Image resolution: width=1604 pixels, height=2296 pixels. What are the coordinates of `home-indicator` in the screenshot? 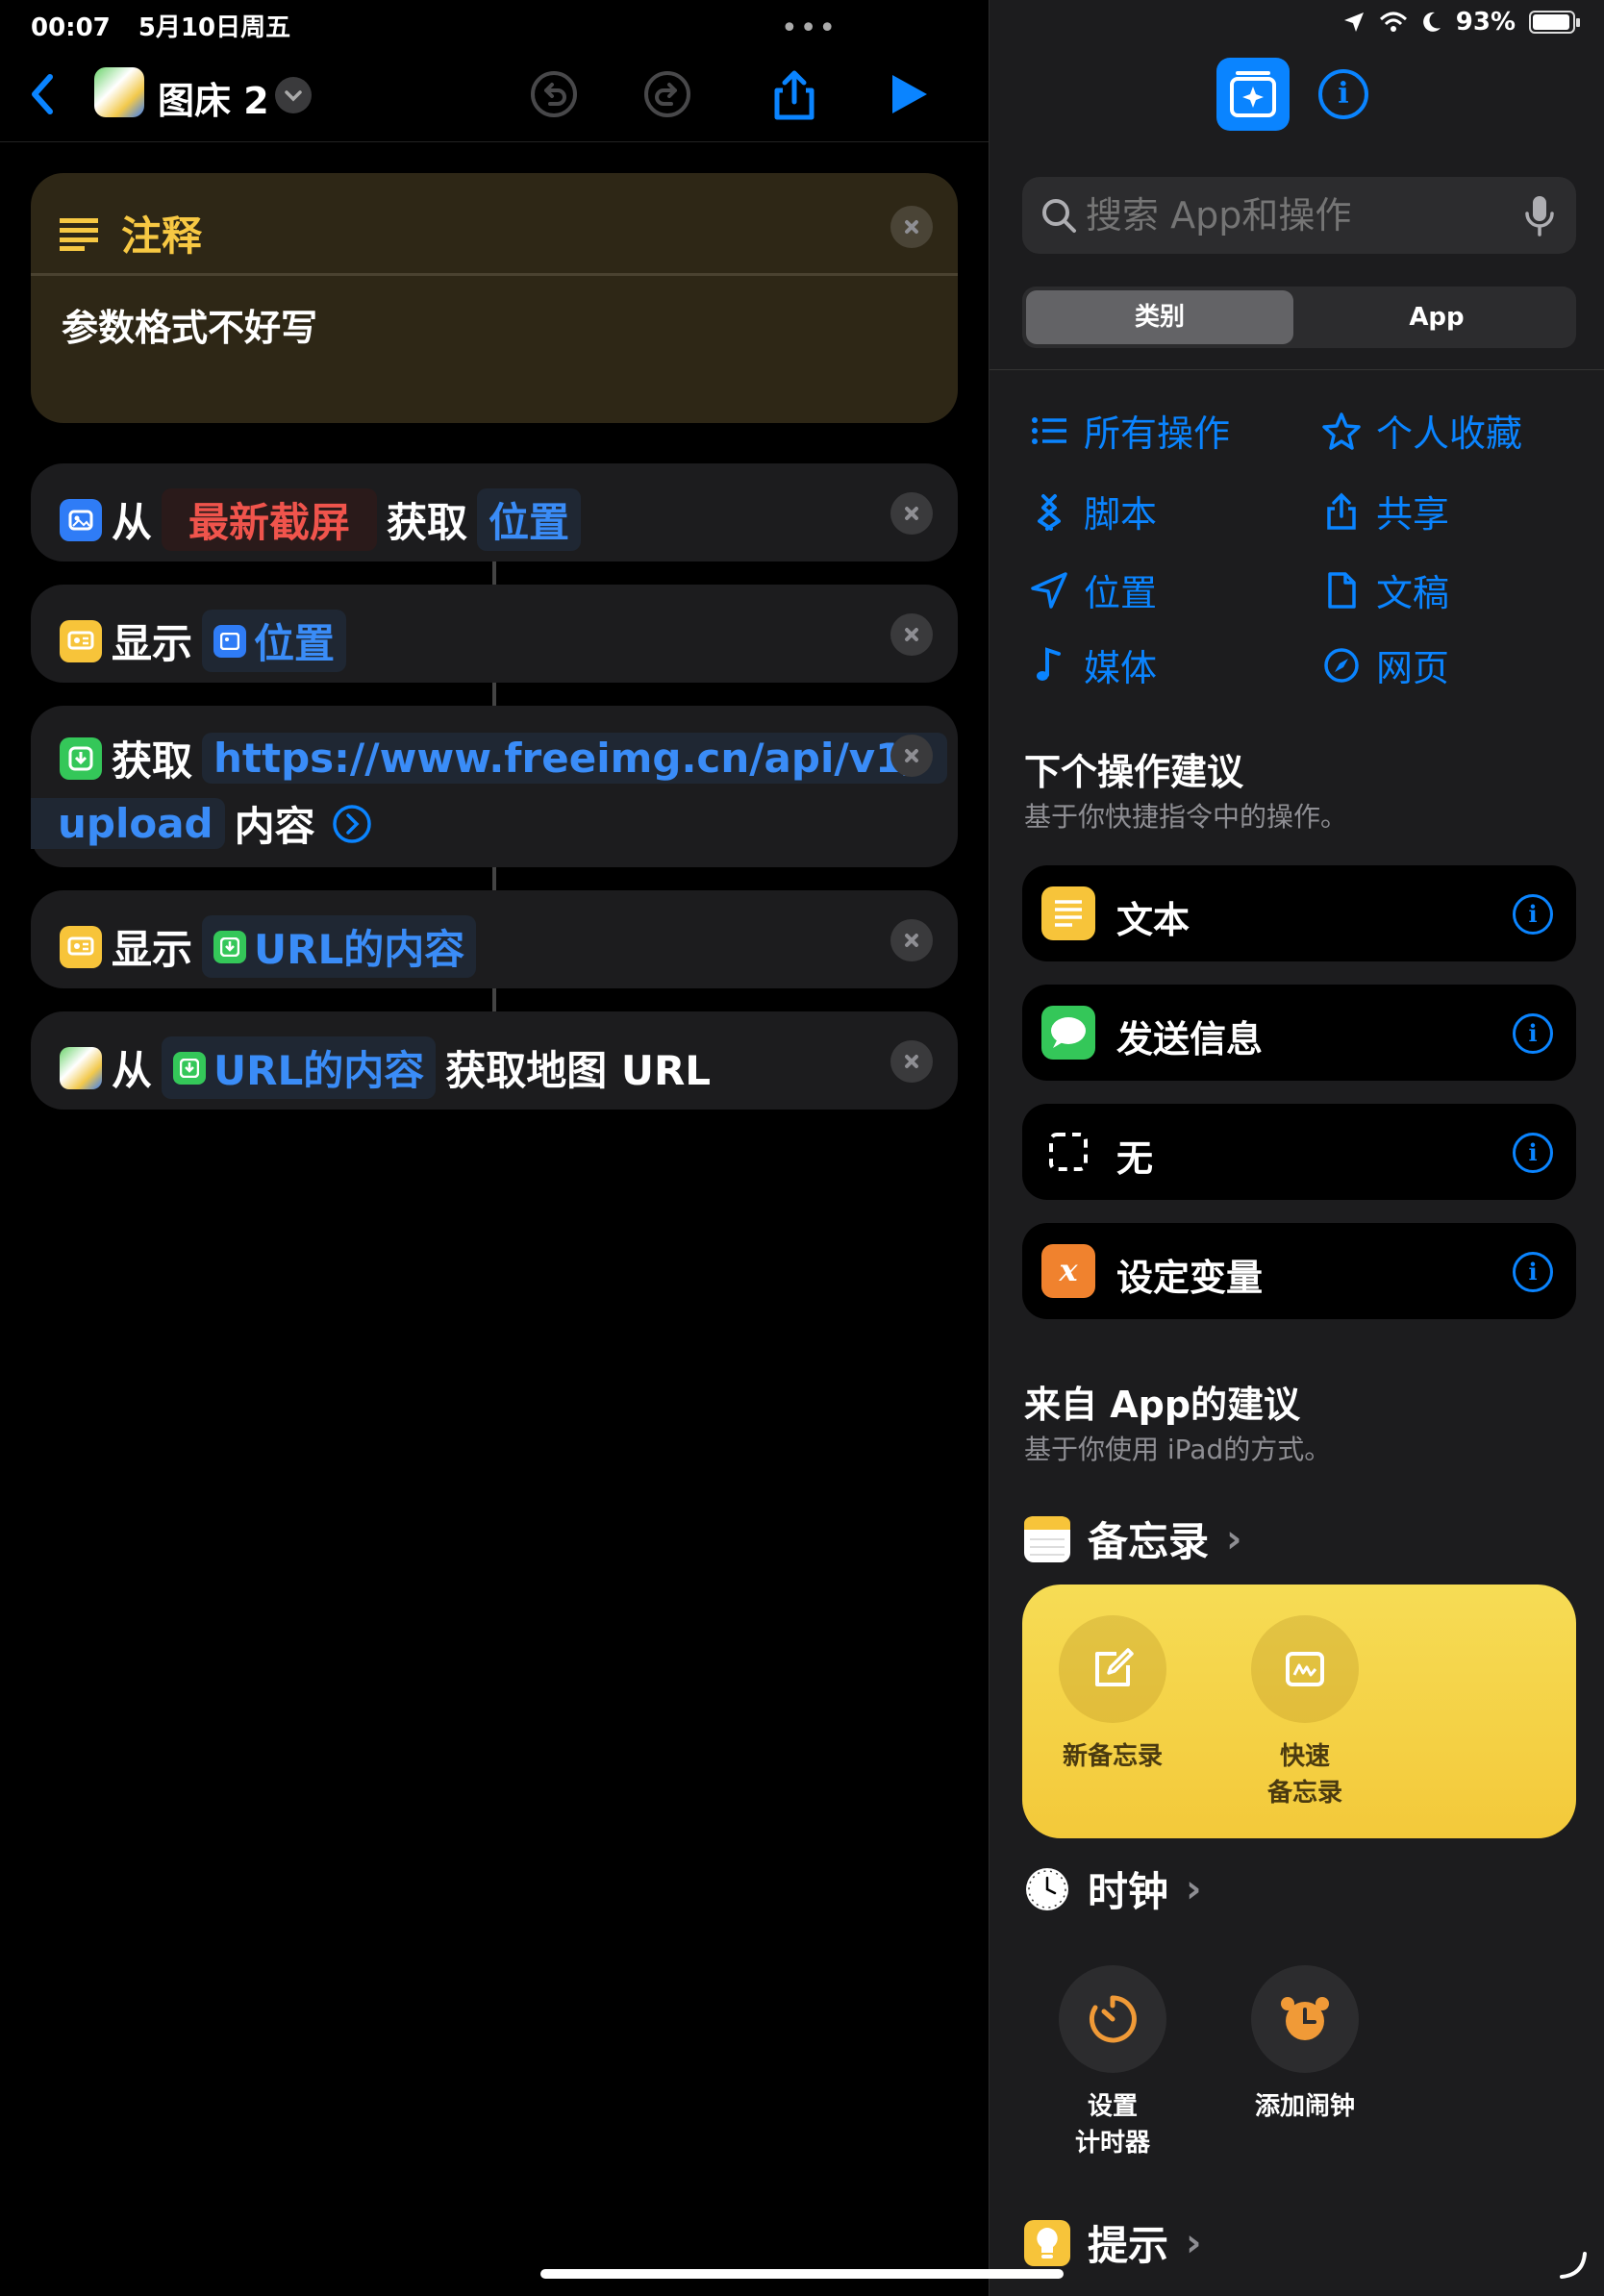 It's located at (802, 2274).